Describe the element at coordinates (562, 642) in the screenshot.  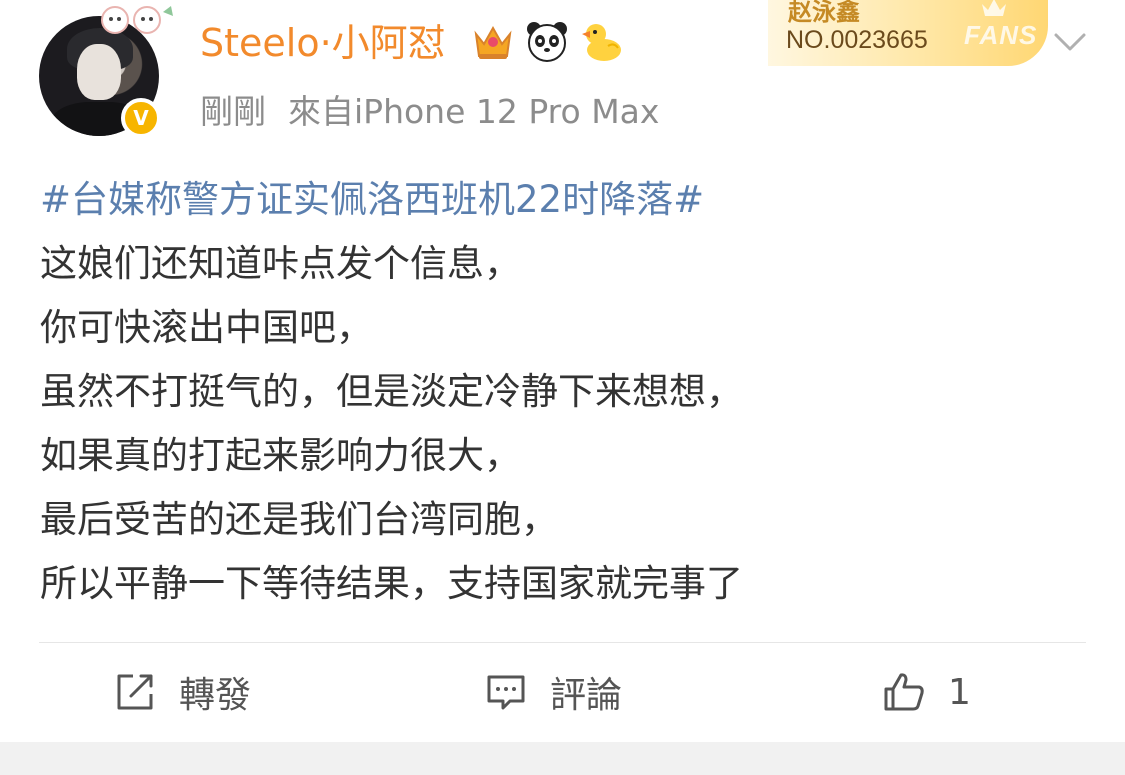
I see `divider` at that location.